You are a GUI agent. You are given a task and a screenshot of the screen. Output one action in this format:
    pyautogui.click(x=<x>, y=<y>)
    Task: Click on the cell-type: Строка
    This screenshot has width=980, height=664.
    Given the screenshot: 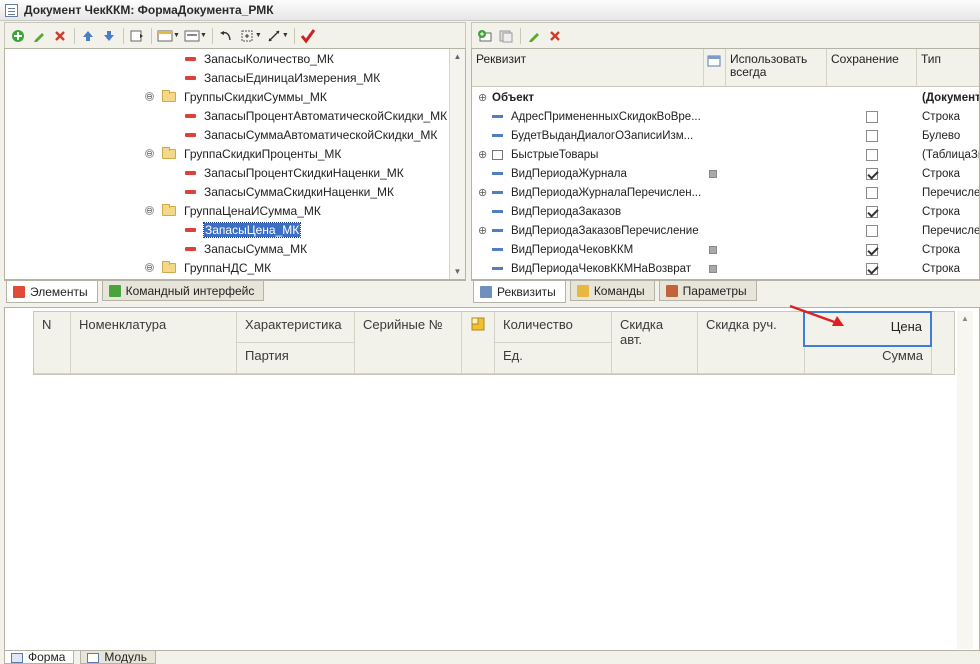 What is the action you would take?
    pyautogui.click(x=941, y=173)
    